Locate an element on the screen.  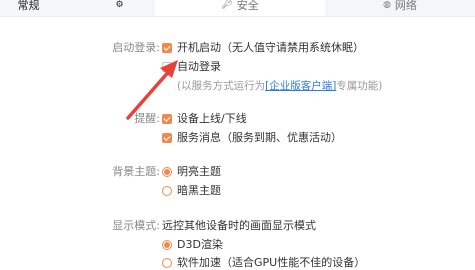
tab-network-label: 网络 is located at coordinates (405, 6).